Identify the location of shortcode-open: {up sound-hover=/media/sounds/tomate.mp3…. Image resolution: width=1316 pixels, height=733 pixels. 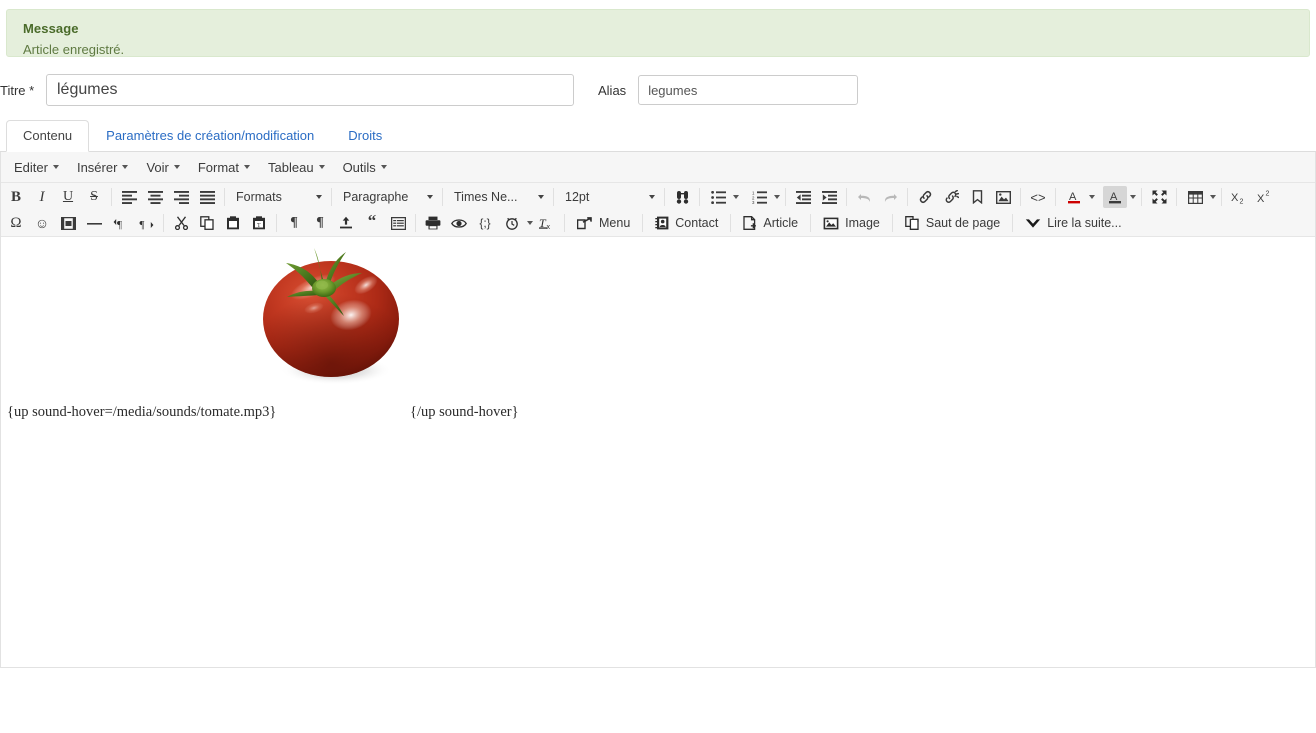
(661, 412).